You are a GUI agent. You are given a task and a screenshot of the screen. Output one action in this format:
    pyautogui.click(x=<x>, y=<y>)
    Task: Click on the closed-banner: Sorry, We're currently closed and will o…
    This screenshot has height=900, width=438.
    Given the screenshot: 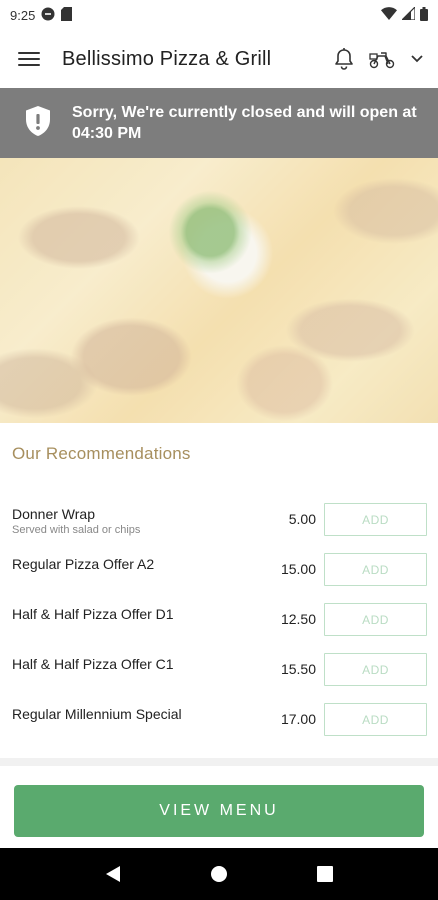 What is the action you would take?
    pyautogui.click(x=219, y=123)
    